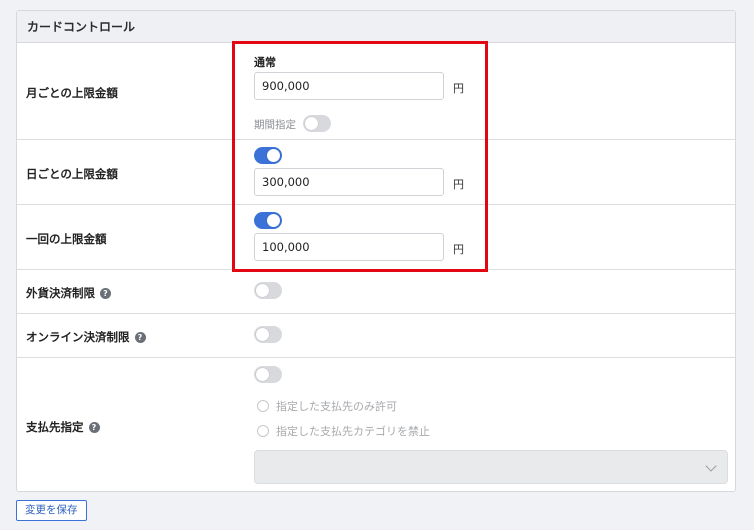 This screenshot has height=530, width=754. Describe the element at coordinates (317, 123) in the screenshot. I see `period-toggle` at that location.